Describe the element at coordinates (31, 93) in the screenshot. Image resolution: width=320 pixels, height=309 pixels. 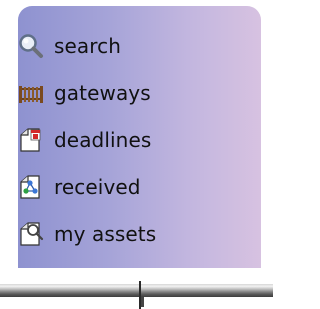
I see `fence-gate-icon` at that location.